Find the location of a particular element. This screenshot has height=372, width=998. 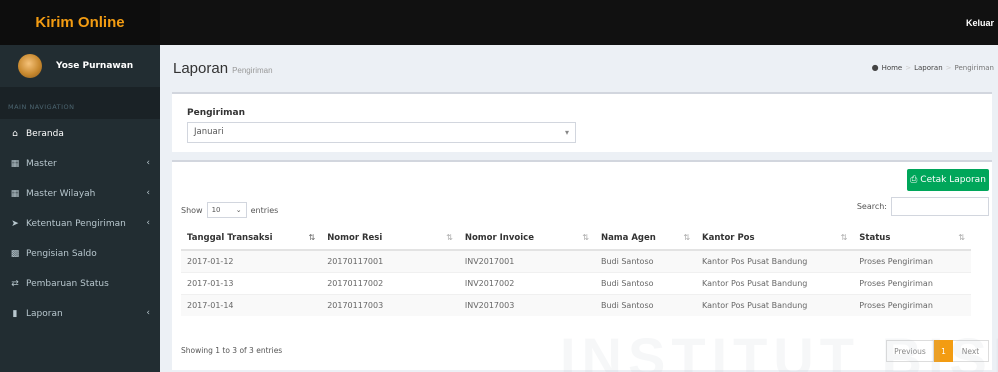

column-header-nama-agen: Nama Agen ⇅ is located at coordinates (645, 238).